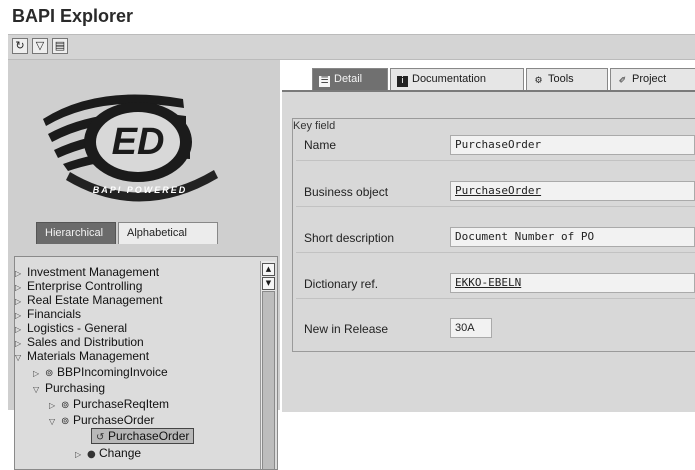 The height and width of the screenshot is (470, 695). I want to click on scroll-thumb, so click(268, 380).